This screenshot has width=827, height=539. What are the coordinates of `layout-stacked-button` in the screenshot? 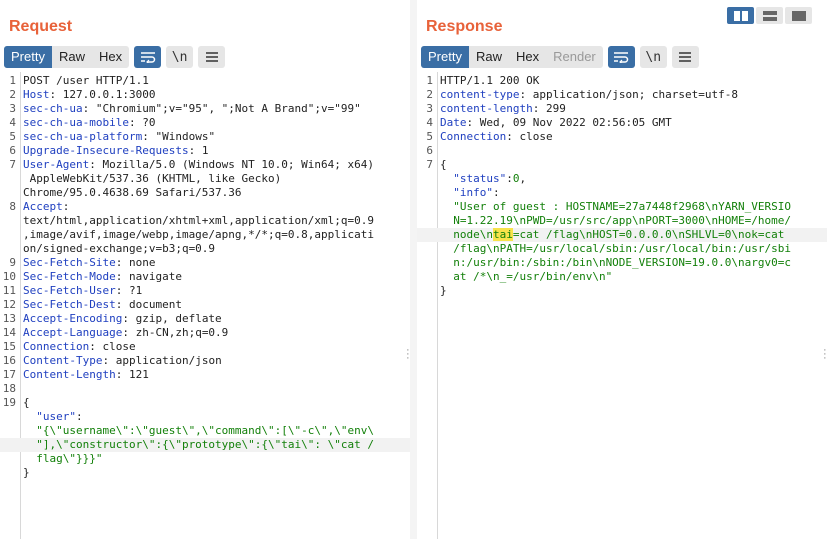 It's located at (769, 15).